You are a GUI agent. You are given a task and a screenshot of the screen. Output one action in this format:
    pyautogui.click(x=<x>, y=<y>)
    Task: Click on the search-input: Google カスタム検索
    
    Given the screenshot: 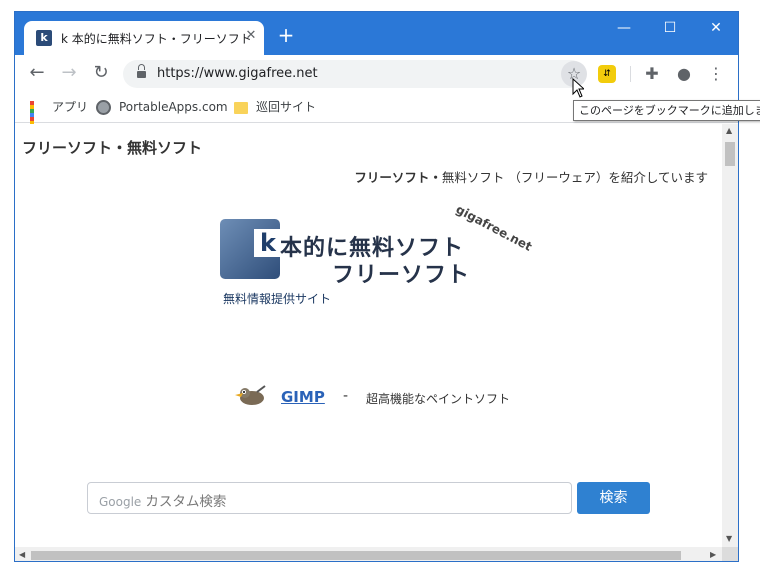 What is the action you would take?
    pyautogui.click(x=329, y=498)
    